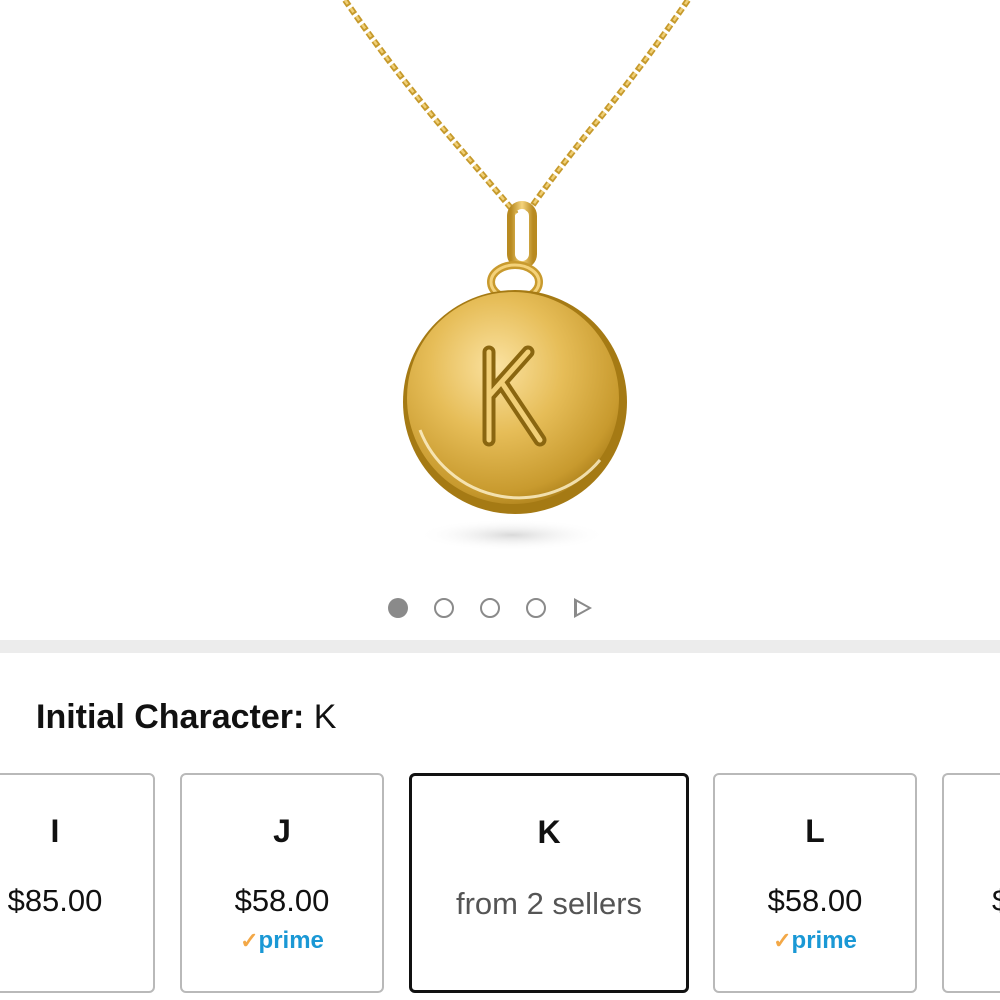 The image size is (1000, 1000). I want to click on swatch-sellers-note: from 2 sellers, so click(549, 903).